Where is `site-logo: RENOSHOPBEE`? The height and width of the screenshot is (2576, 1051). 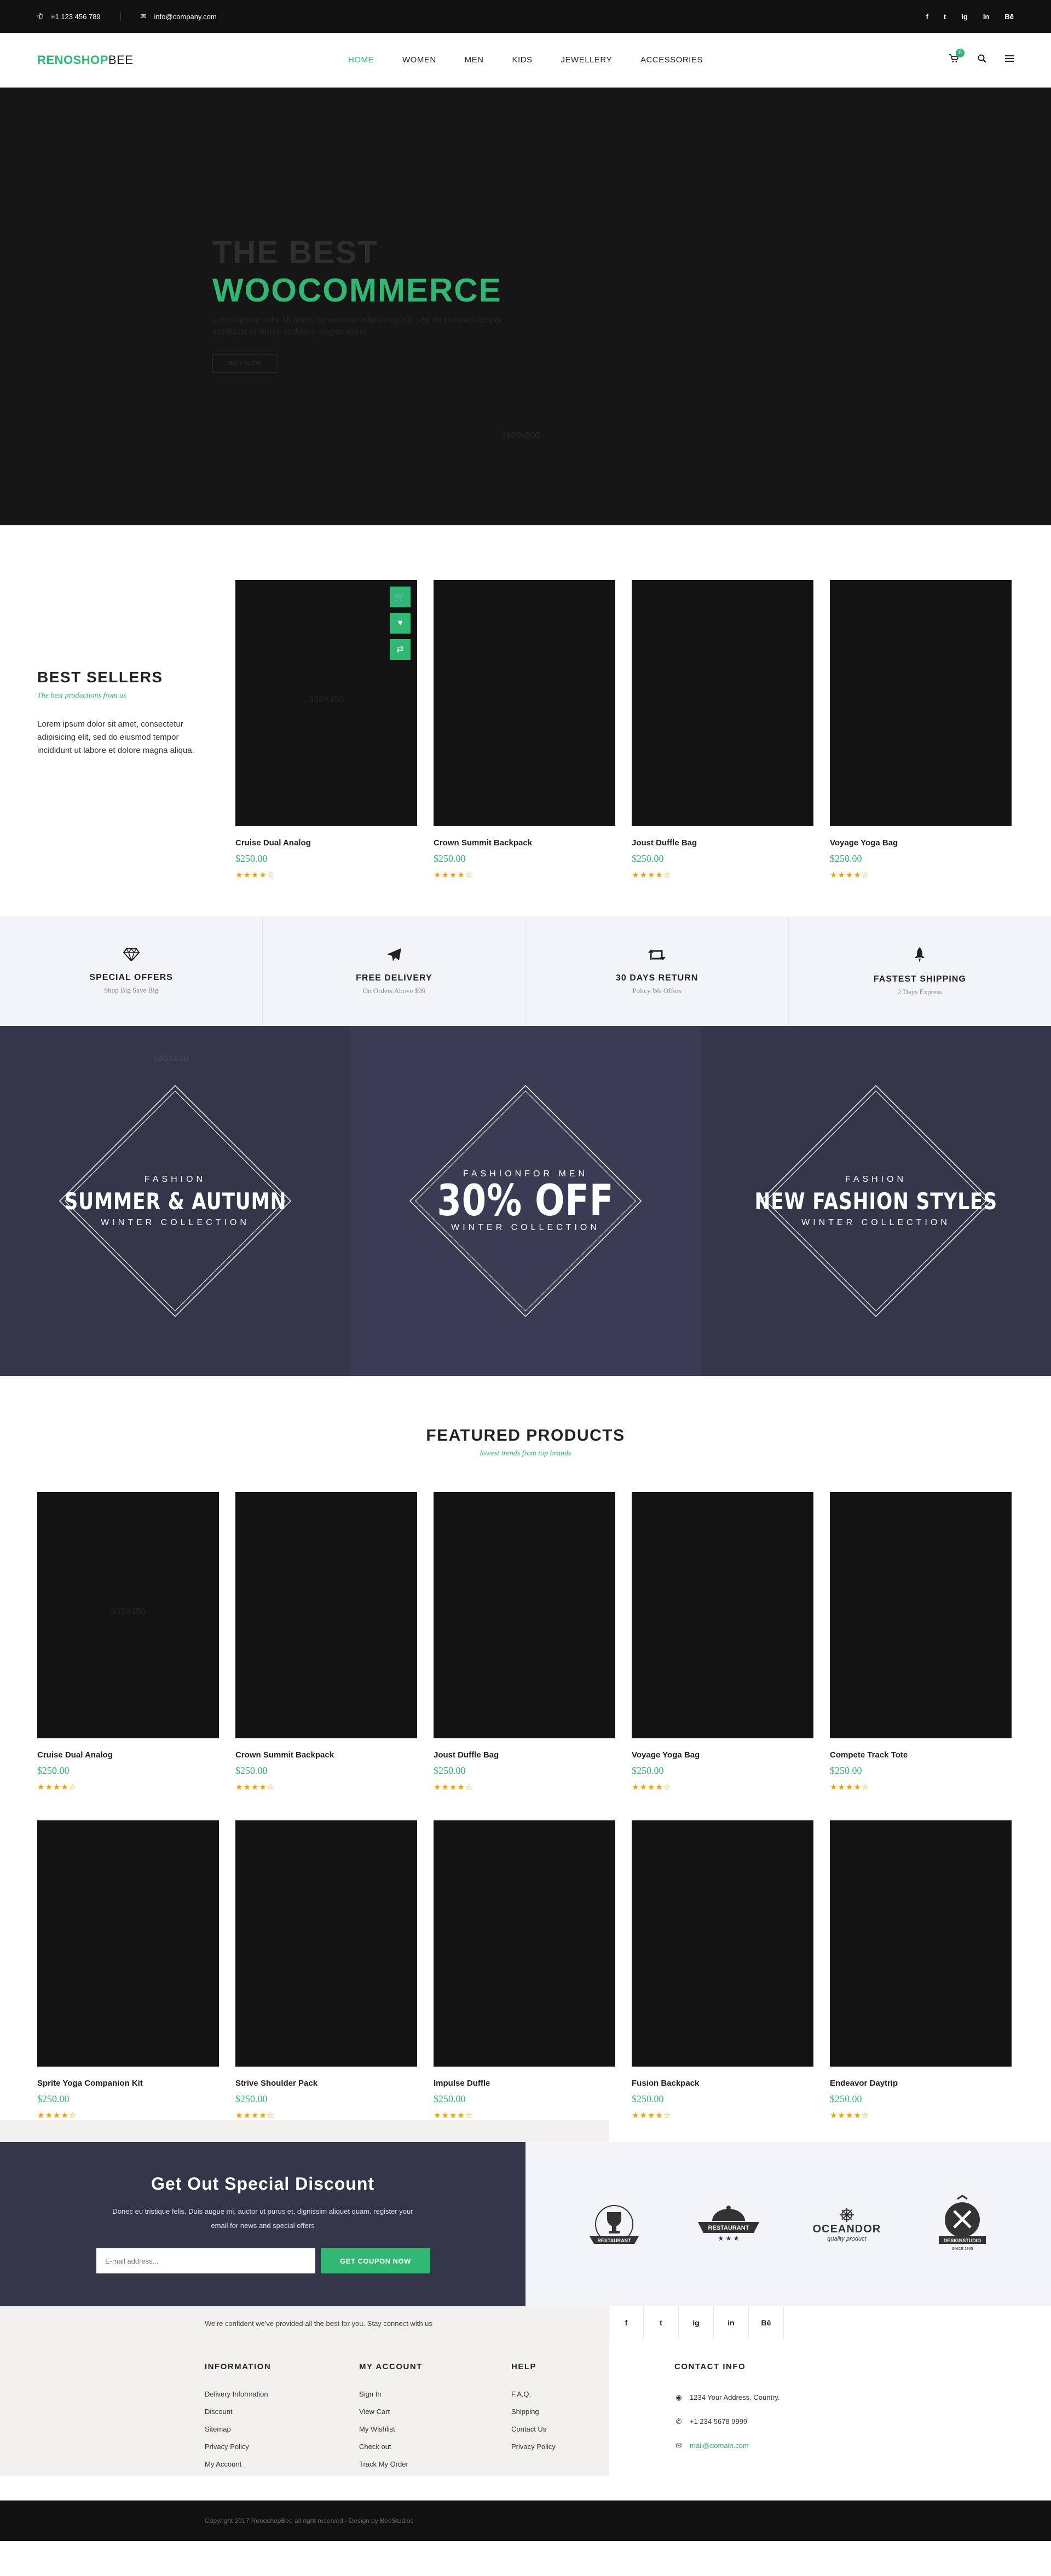
site-logo: RENOSHOPBEE is located at coordinates (85, 60).